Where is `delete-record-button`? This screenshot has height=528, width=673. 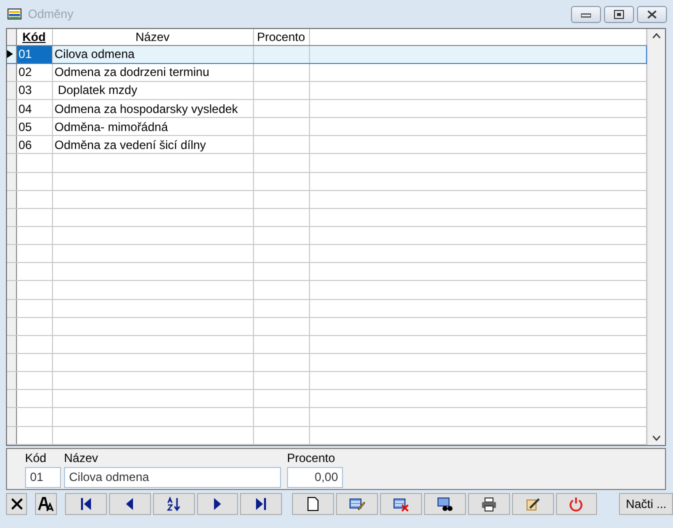
delete-record-button is located at coordinates (401, 504).